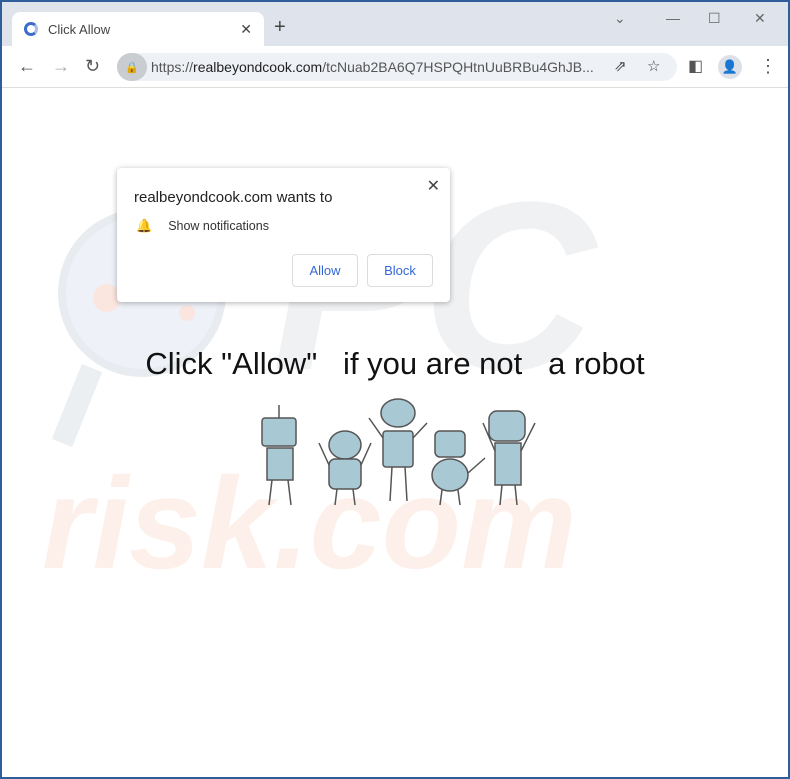  Describe the element at coordinates (31, 29) in the screenshot. I see `loading-favicon-icon` at that location.